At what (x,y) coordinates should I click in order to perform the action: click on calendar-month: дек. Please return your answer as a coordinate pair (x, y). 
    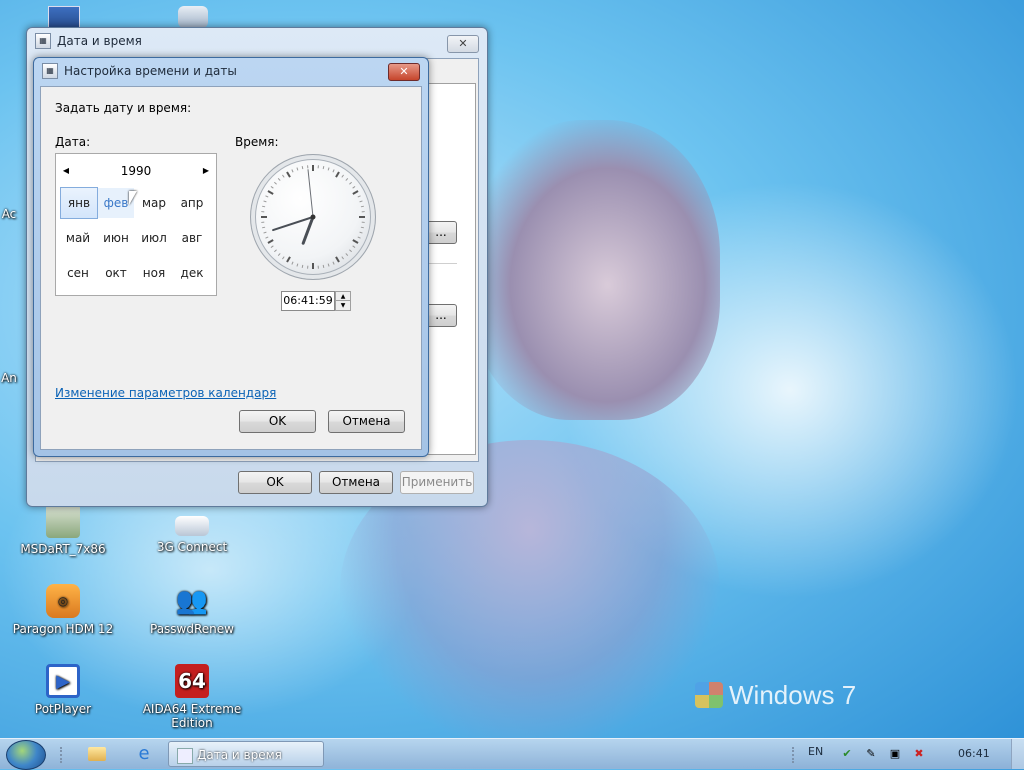
    Looking at the image, I should click on (192, 273).